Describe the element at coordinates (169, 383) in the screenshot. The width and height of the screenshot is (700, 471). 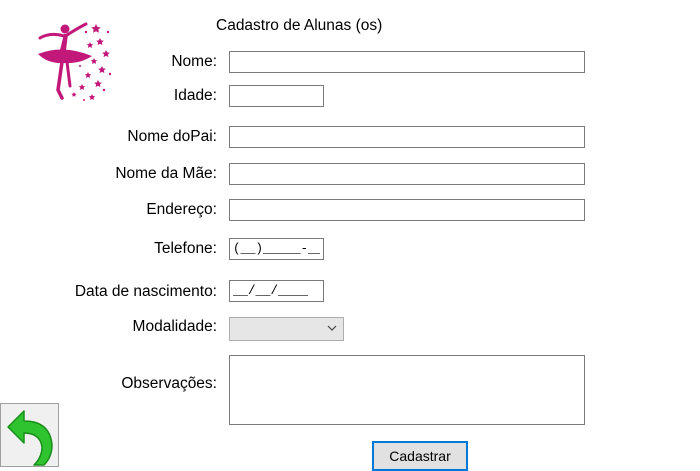
I see `observacoes-label: Observações:` at that location.